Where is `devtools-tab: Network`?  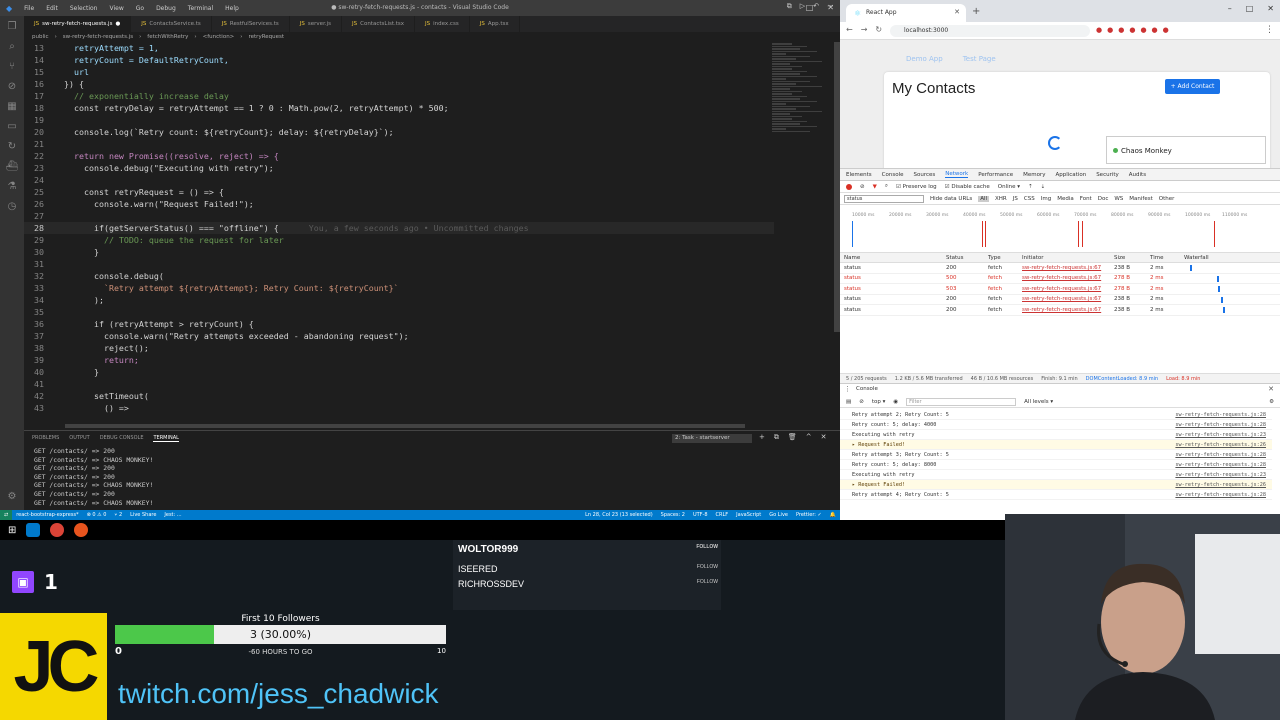
devtools-tab: Network is located at coordinates (957, 174).